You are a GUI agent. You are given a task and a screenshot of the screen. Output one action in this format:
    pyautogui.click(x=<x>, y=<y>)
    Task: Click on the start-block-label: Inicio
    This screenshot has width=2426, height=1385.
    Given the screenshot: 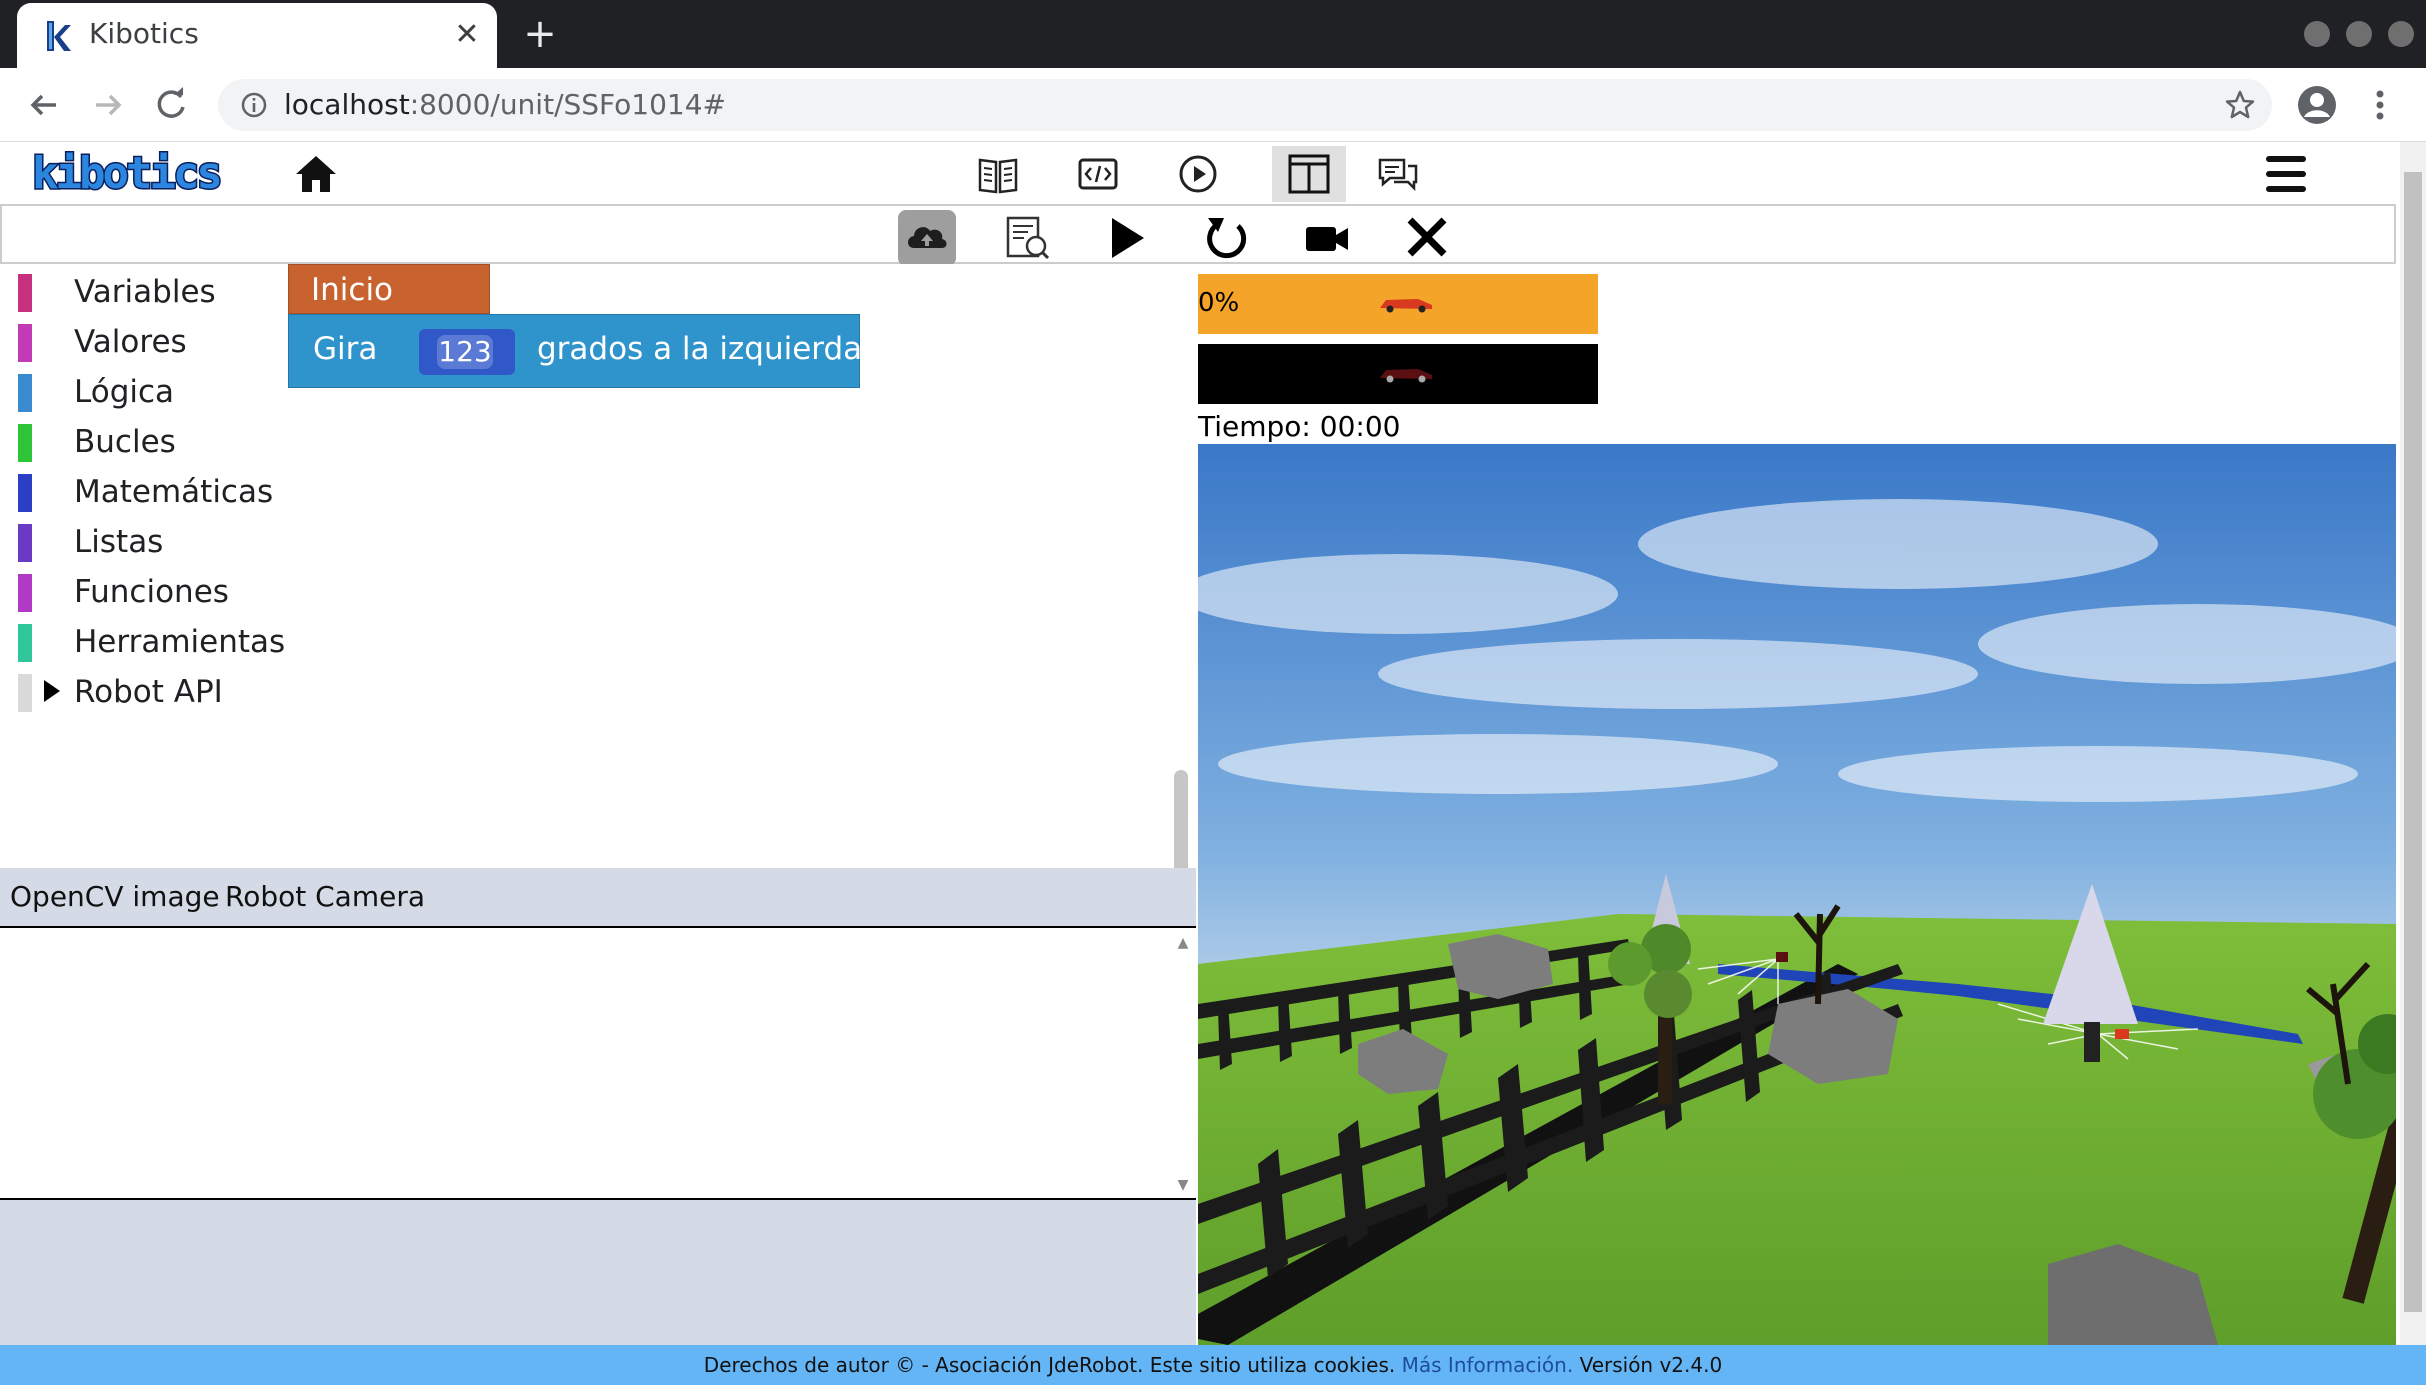 What is the action you would take?
    pyautogui.click(x=352, y=290)
    